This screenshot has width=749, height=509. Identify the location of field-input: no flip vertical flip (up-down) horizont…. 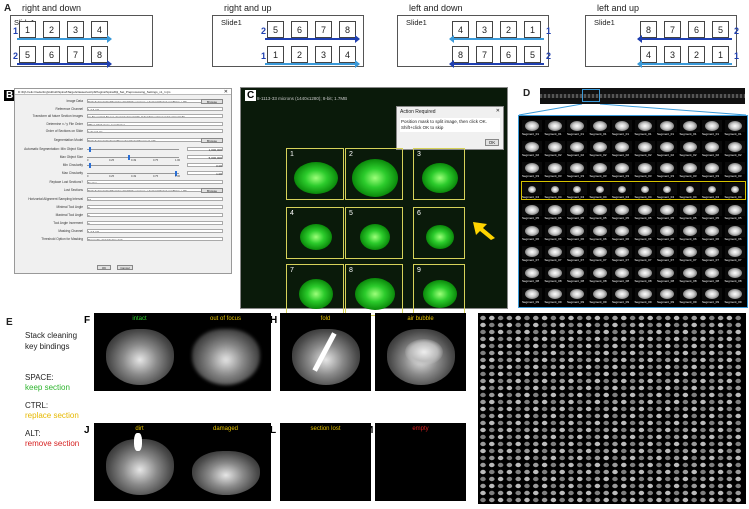
(155, 116).